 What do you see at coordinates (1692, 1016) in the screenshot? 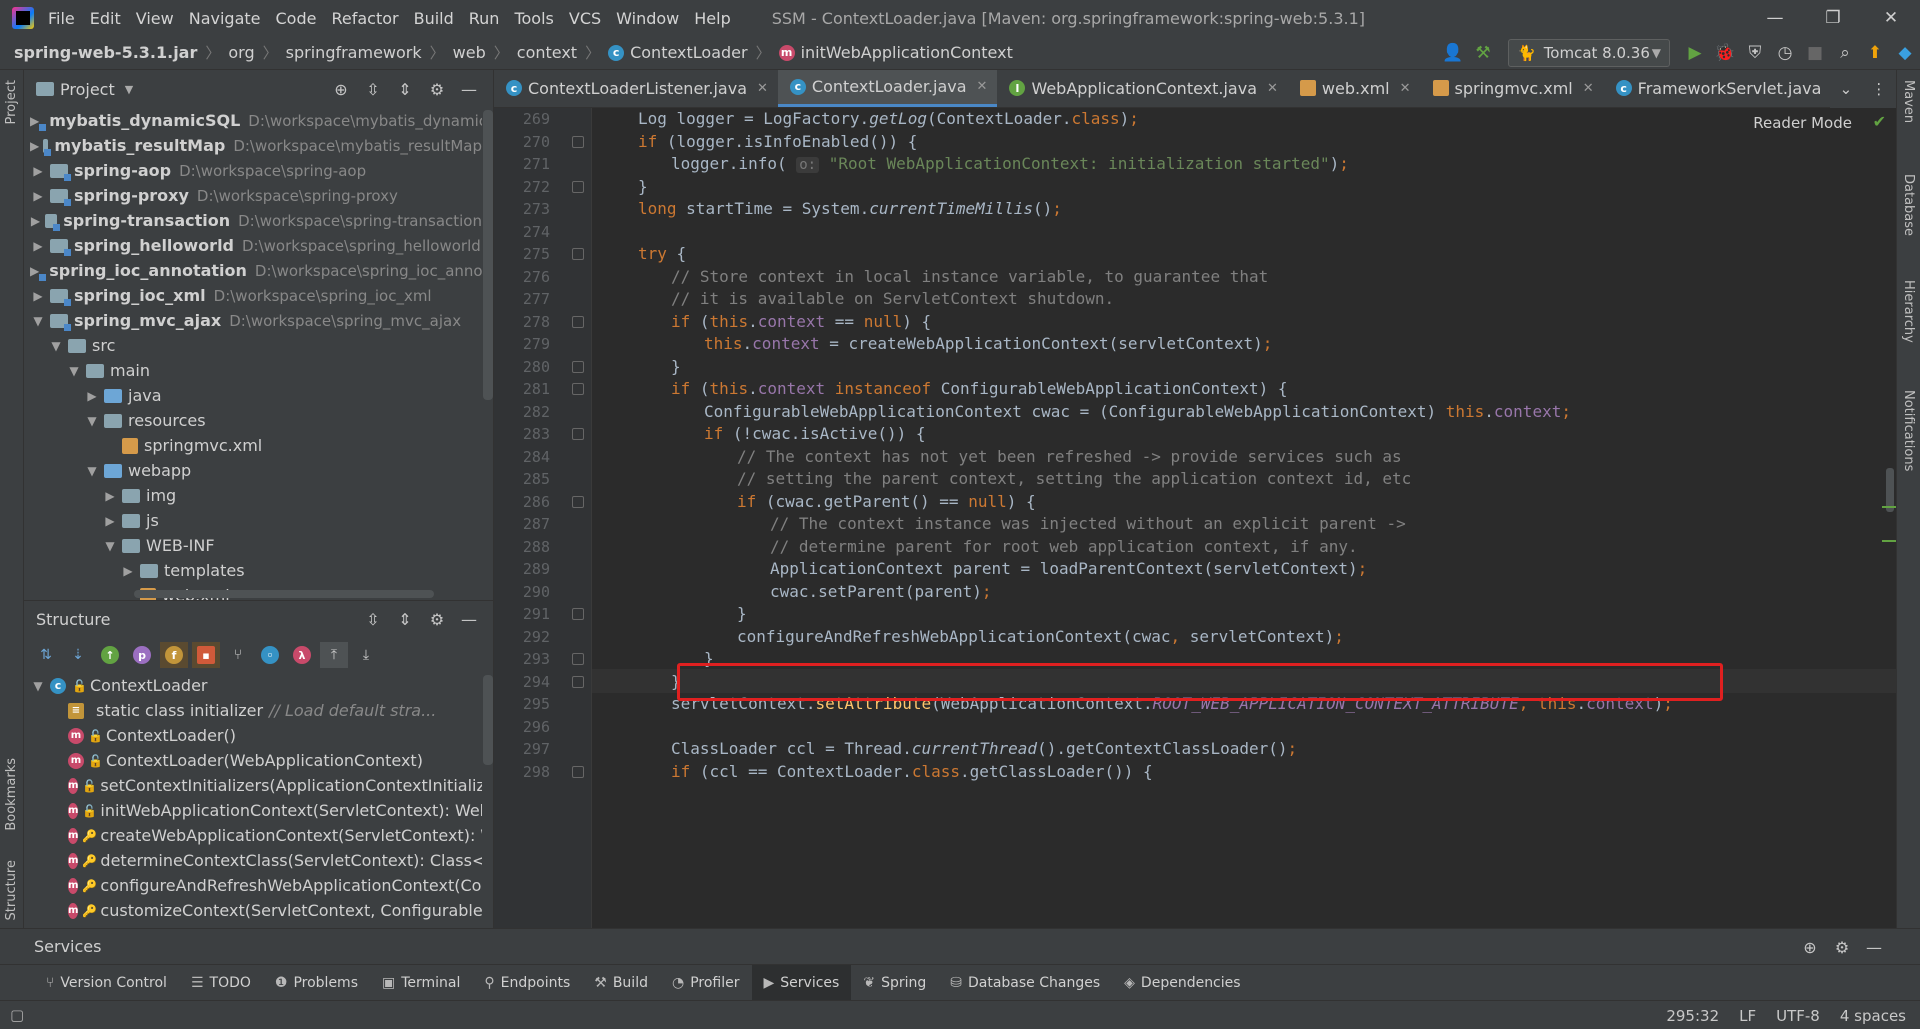
I see `caret-position: 295:32` at bounding box center [1692, 1016].